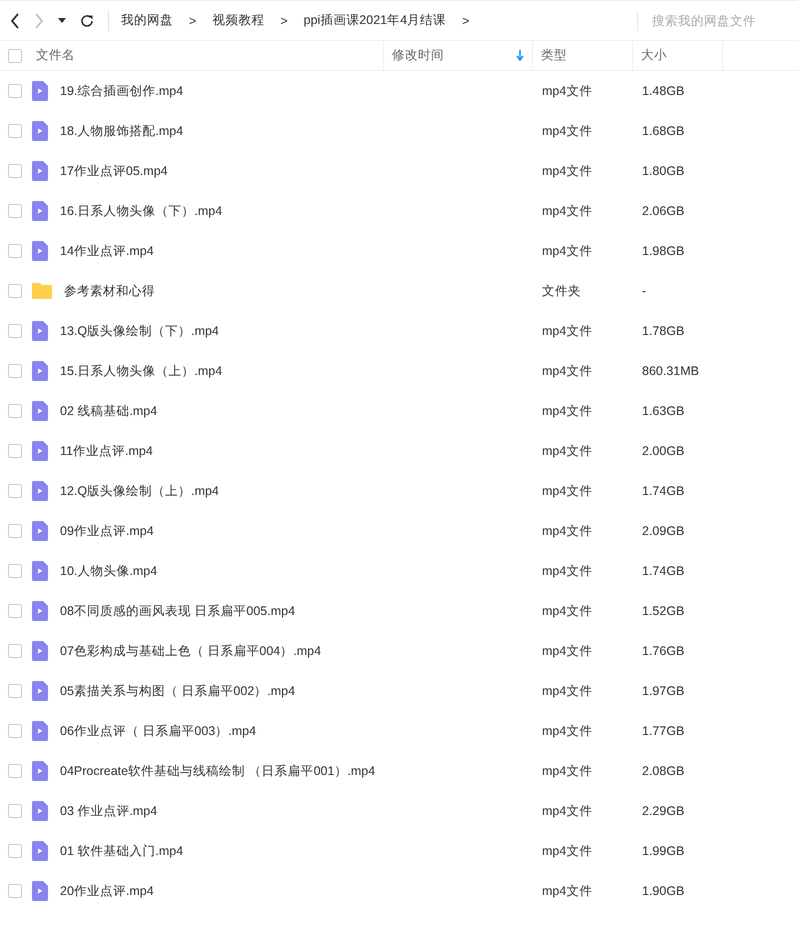  I want to click on column-header: 大小, so click(678, 55).